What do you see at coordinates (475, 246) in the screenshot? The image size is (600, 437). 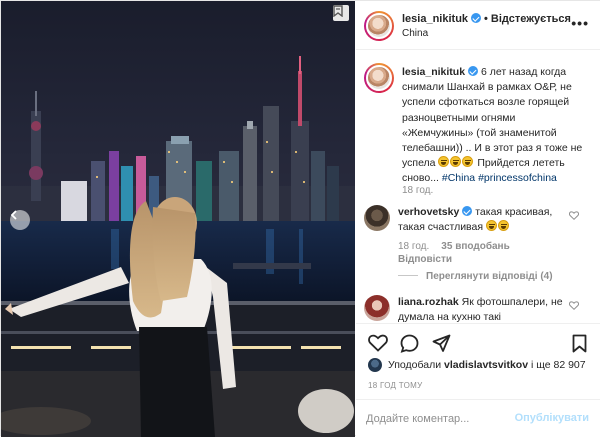 I see `comment-likes-count: 35 вподобань` at bounding box center [475, 246].